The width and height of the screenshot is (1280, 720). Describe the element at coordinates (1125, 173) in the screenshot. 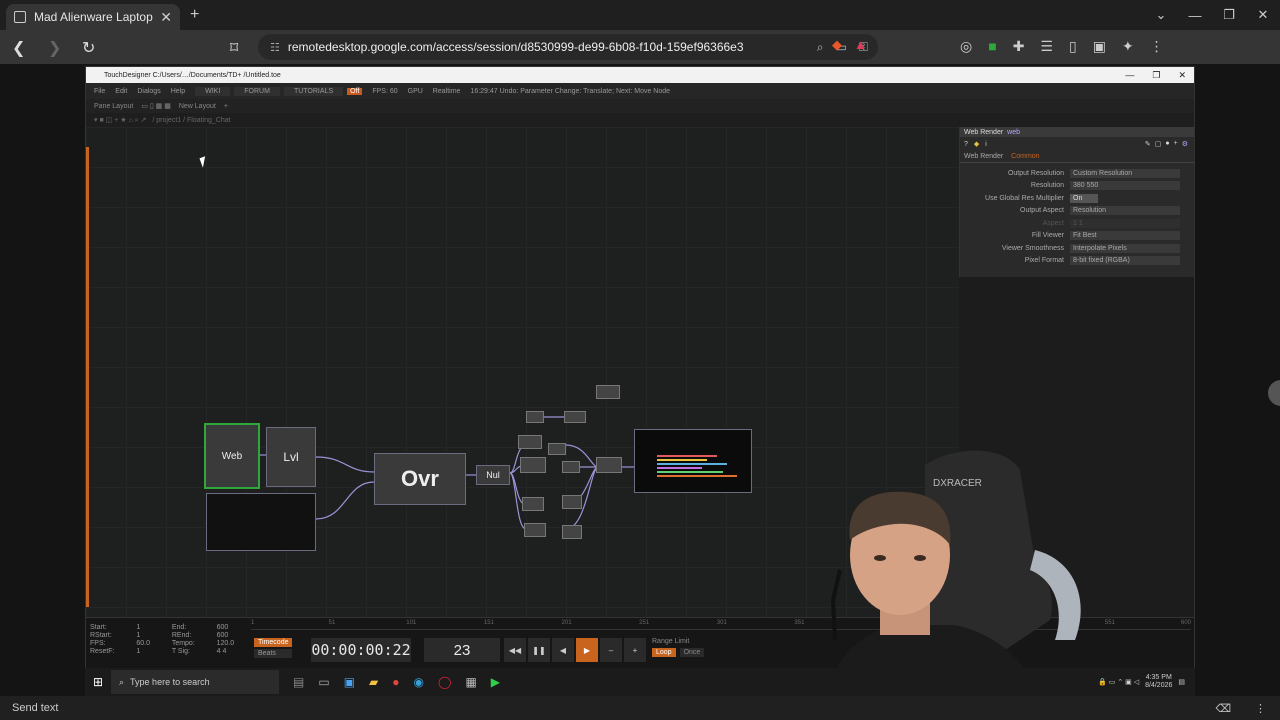

I see `param-dropdown: Custom Resolution` at that location.